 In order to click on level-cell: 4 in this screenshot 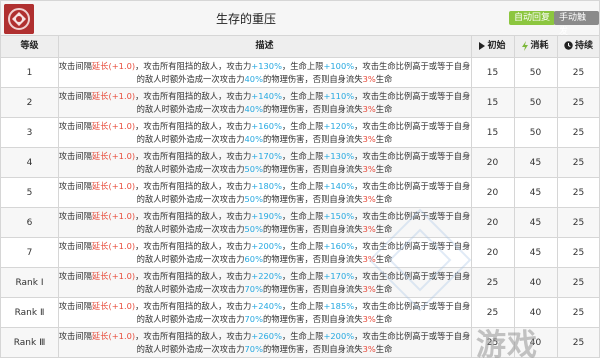, I will do `click(29, 162)`.